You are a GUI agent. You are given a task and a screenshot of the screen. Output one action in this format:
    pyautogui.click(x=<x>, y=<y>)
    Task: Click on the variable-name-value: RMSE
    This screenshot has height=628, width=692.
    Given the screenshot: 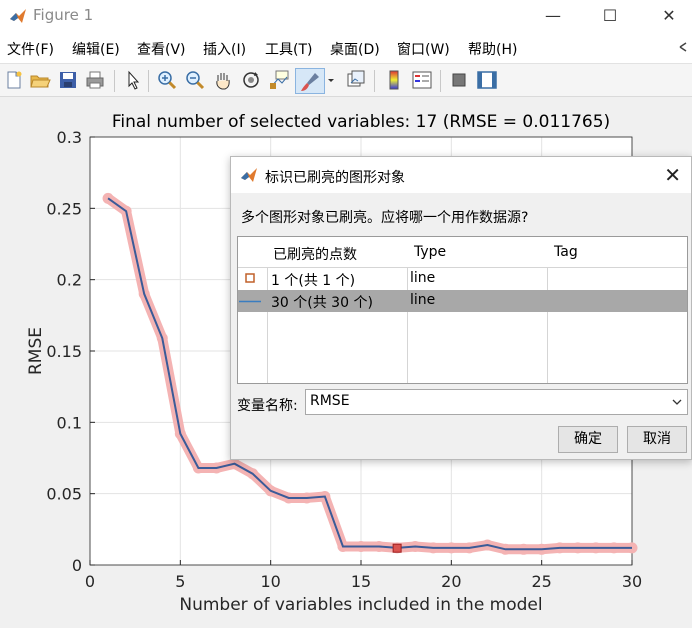 What is the action you would take?
    pyautogui.click(x=330, y=401)
    